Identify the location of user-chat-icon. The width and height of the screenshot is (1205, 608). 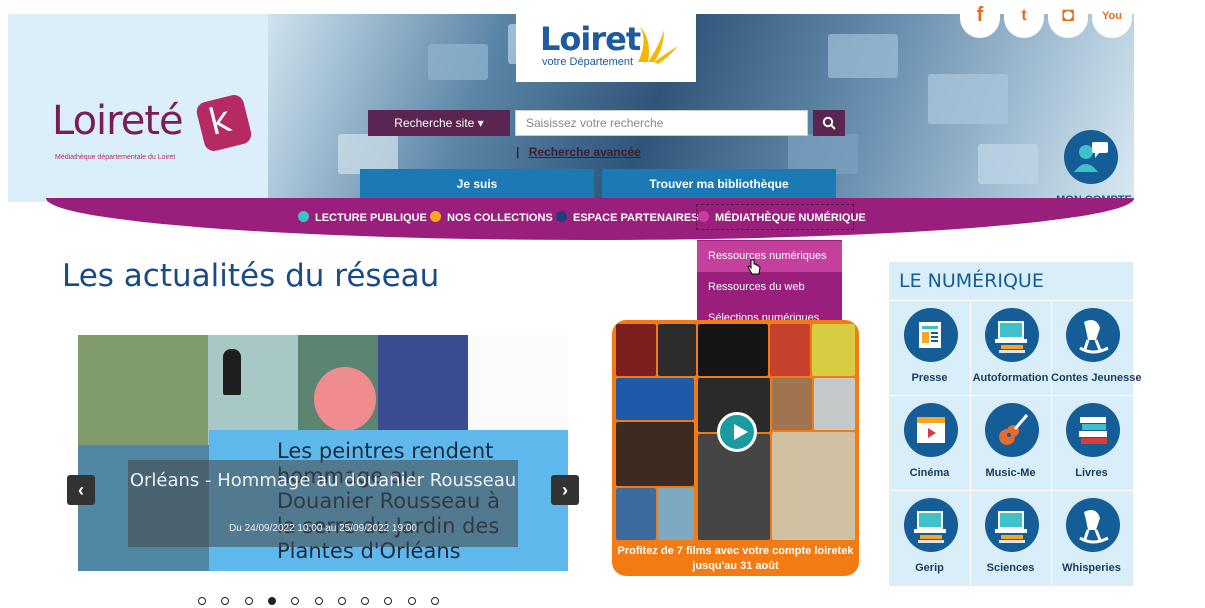
(1091, 157).